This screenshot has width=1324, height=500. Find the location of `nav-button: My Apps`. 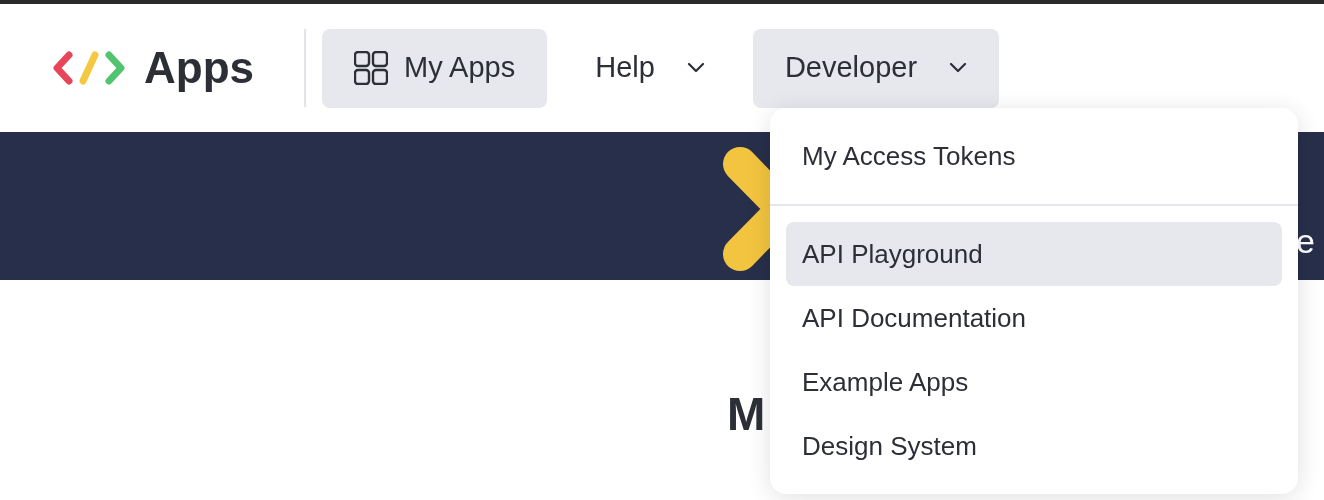

nav-button: My Apps is located at coordinates (435, 68).